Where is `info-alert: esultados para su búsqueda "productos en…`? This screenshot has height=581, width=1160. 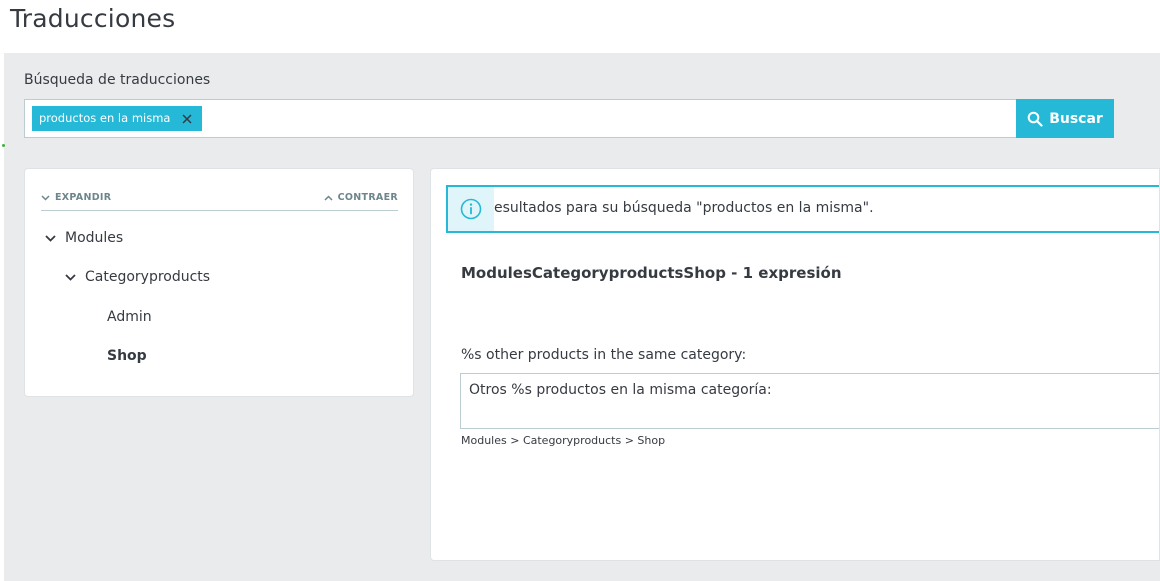
info-alert: esultados para su búsqueda "productos en… is located at coordinates (802, 209).